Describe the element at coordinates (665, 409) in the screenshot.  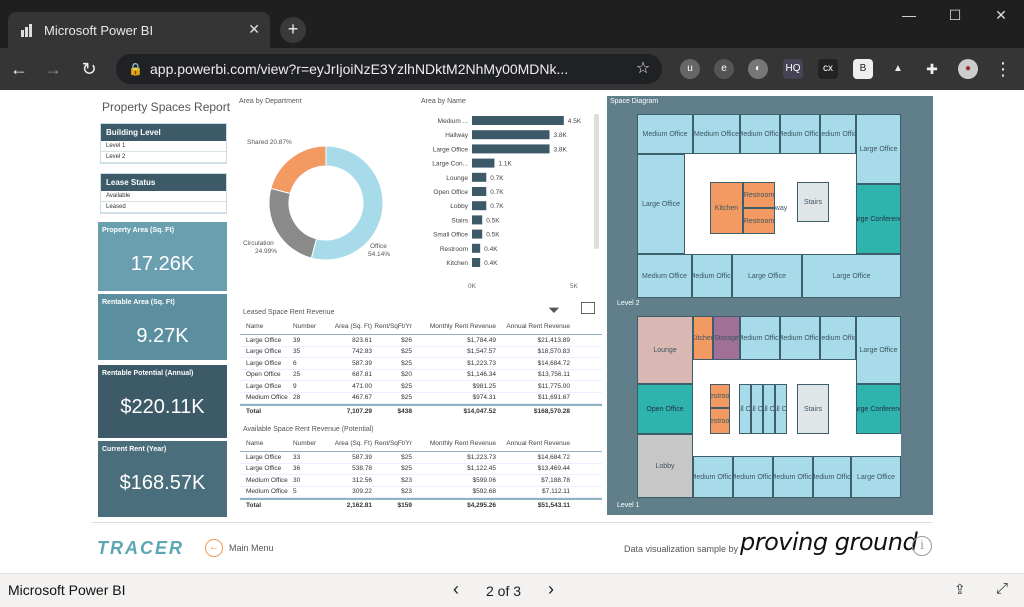
I see `room: Open Office` at that location.